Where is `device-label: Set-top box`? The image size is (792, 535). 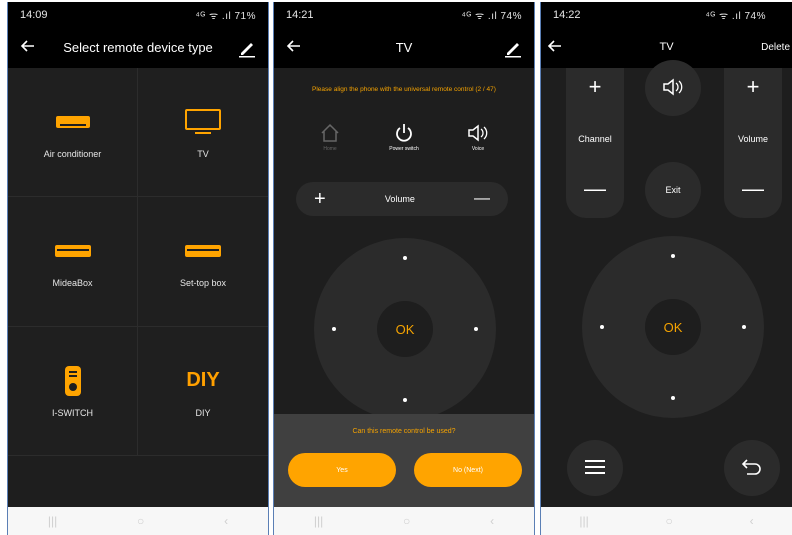
device-label: Set-top box is located at coordinates (203, 283).